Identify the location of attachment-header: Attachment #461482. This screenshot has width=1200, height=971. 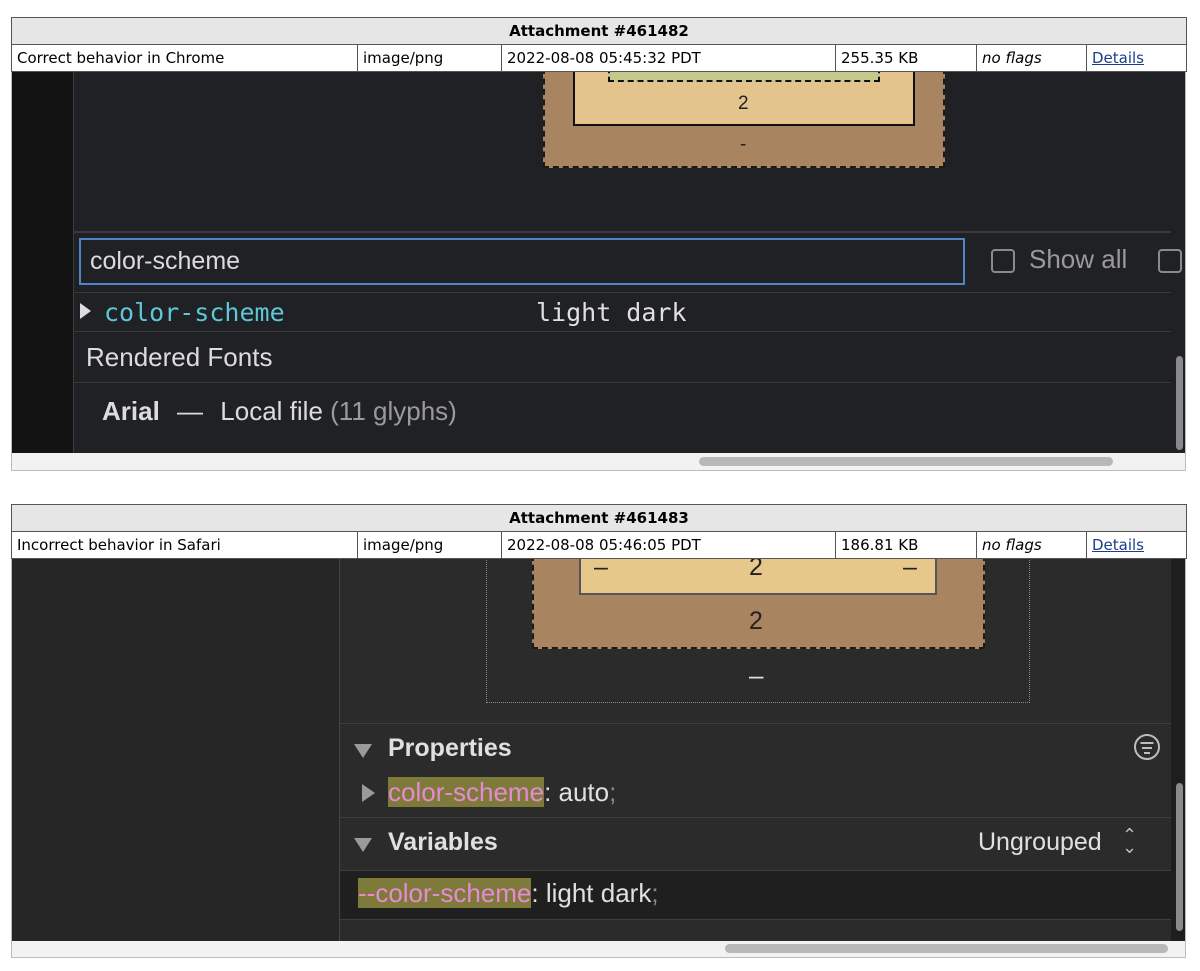
(599, 31).